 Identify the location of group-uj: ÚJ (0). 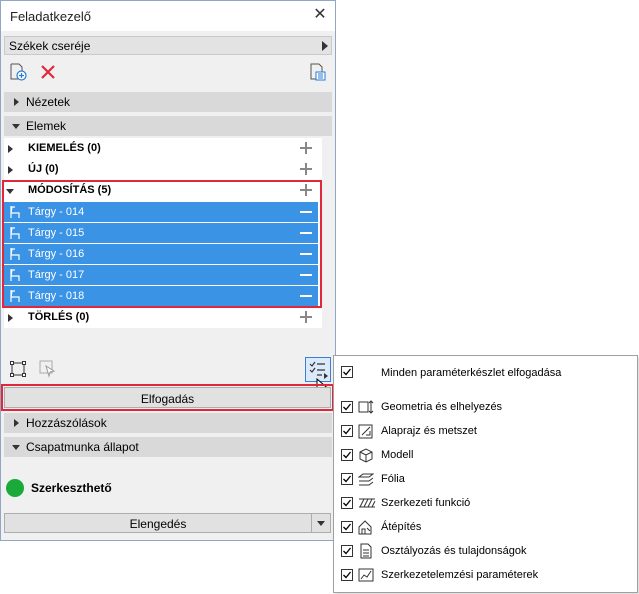
(161, 169).